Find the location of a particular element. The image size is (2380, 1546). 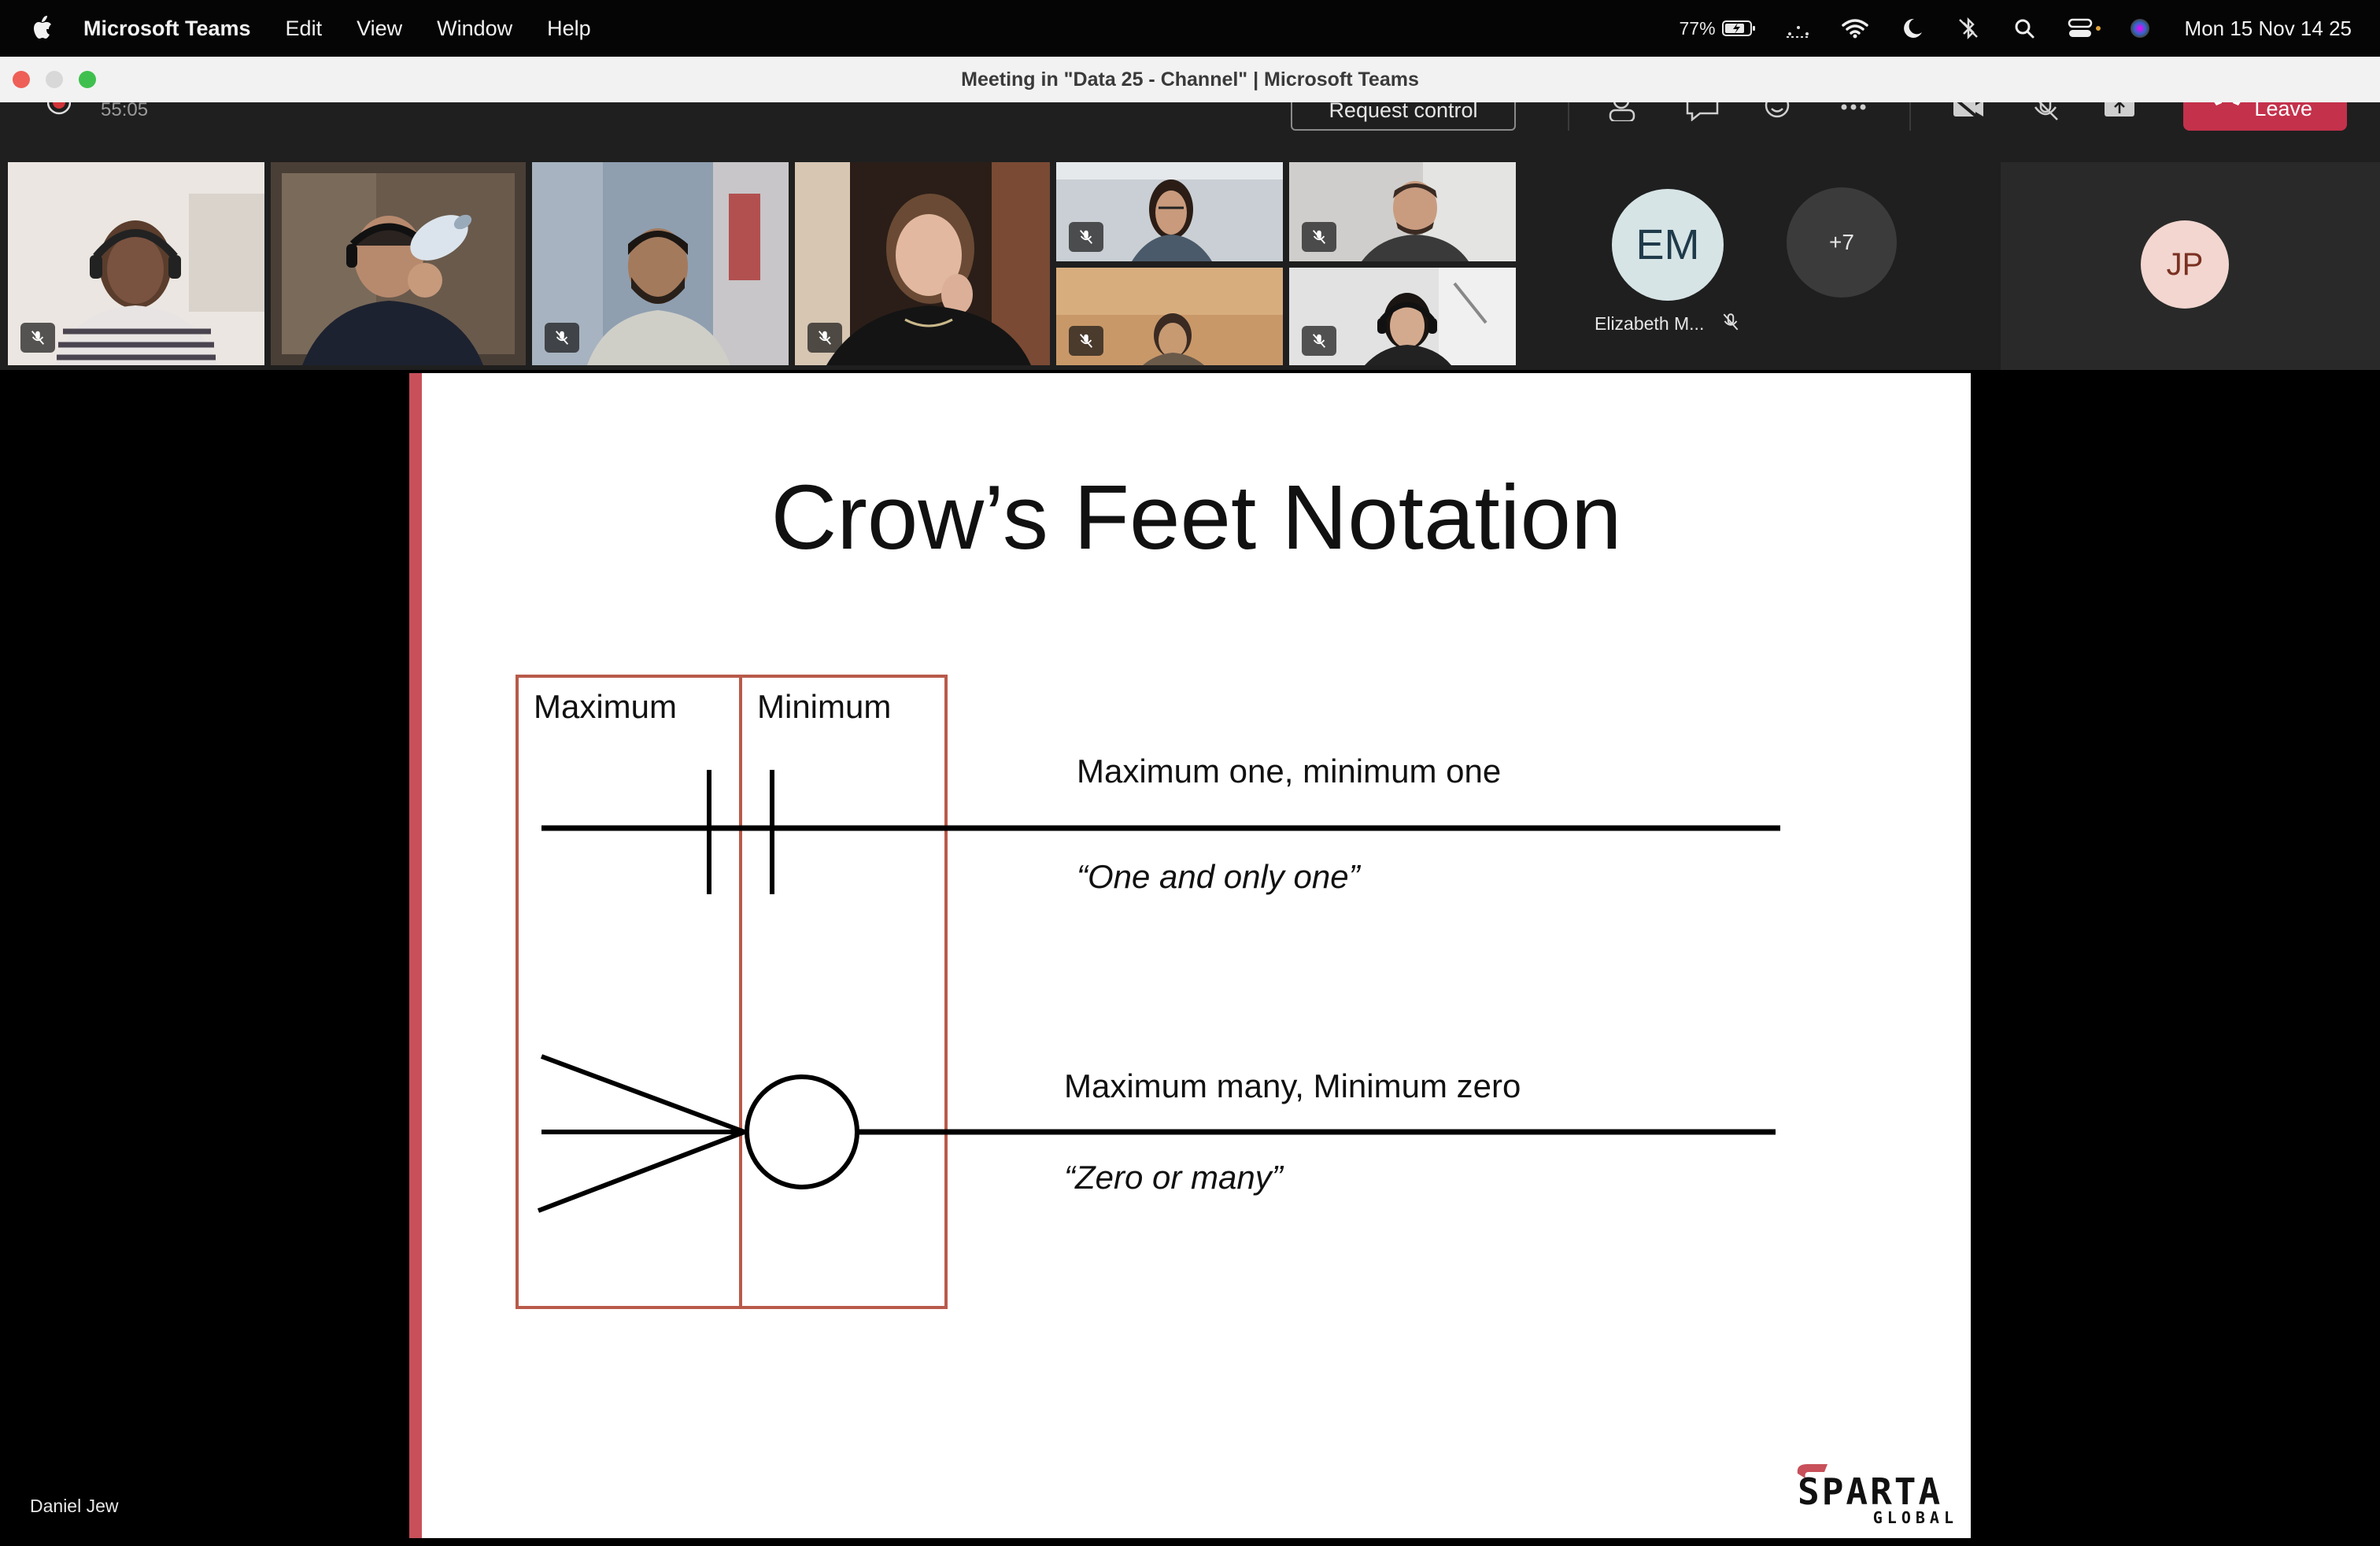

moon-icon is located at coordinates (1912, 28).